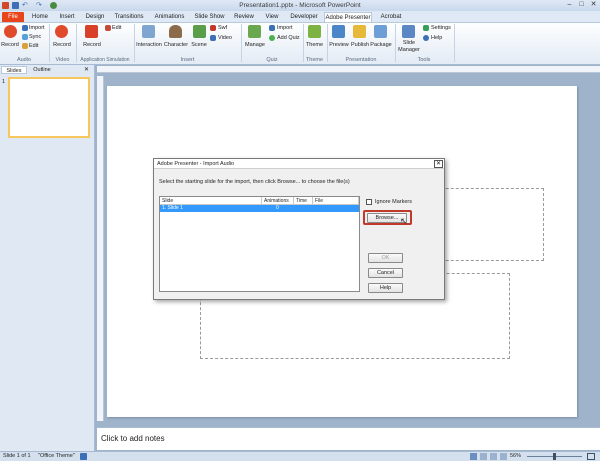  Describe the element at coordinates (314, 60) in the screenshot. I see `group-label-theme: Theme` at that location.